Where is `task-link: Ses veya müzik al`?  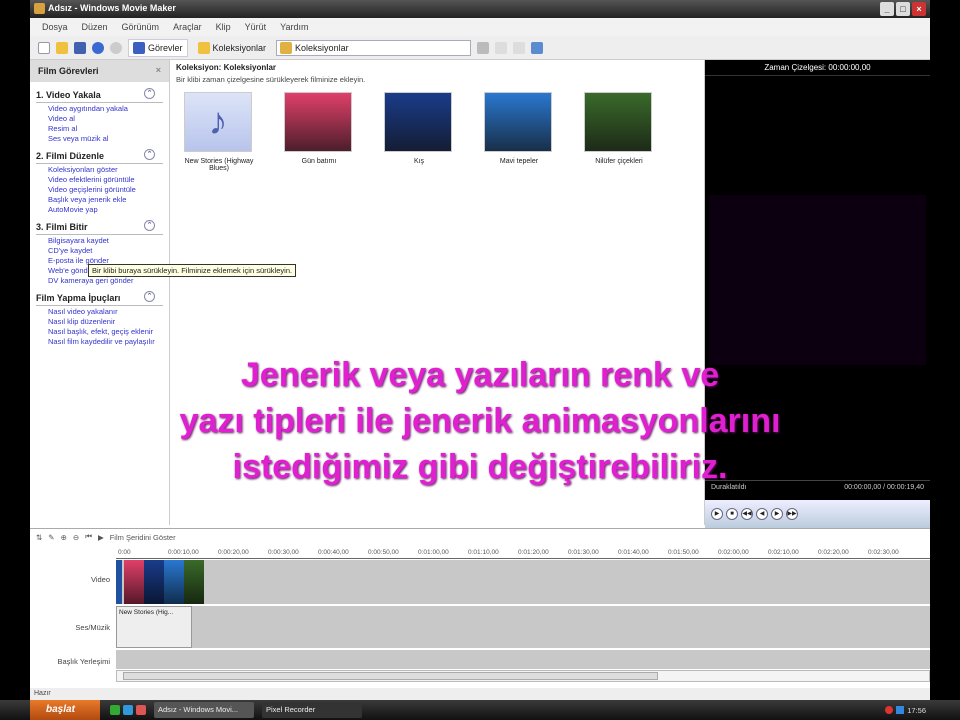 task-link: Ses veya müzik al is located at coordinates (99, 138).